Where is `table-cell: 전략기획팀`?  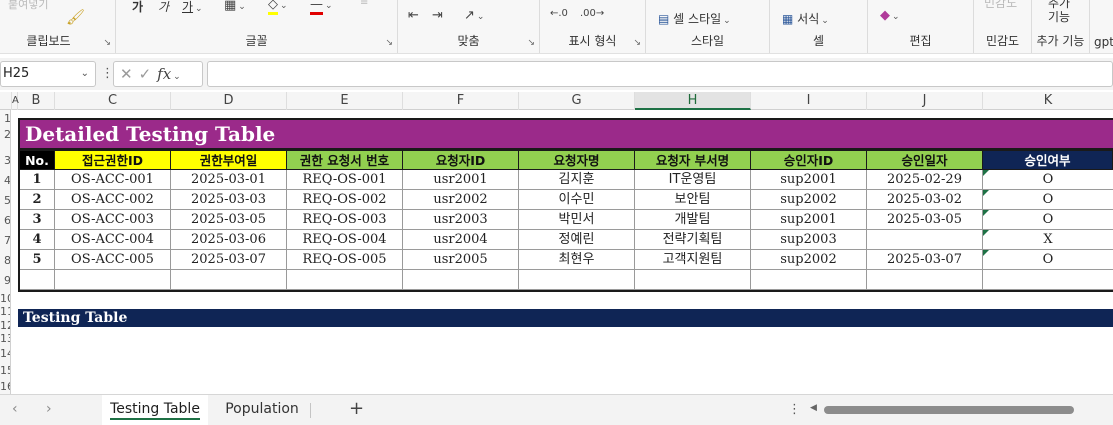 table-cell: 전략기획팀 is located at coordinates (693, 240).